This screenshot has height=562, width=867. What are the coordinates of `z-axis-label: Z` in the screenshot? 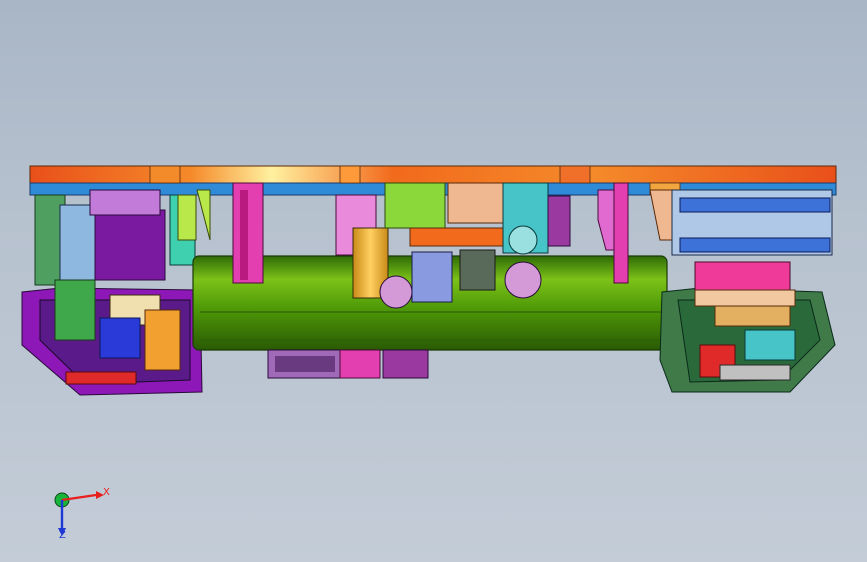 It's located at (62, 535).